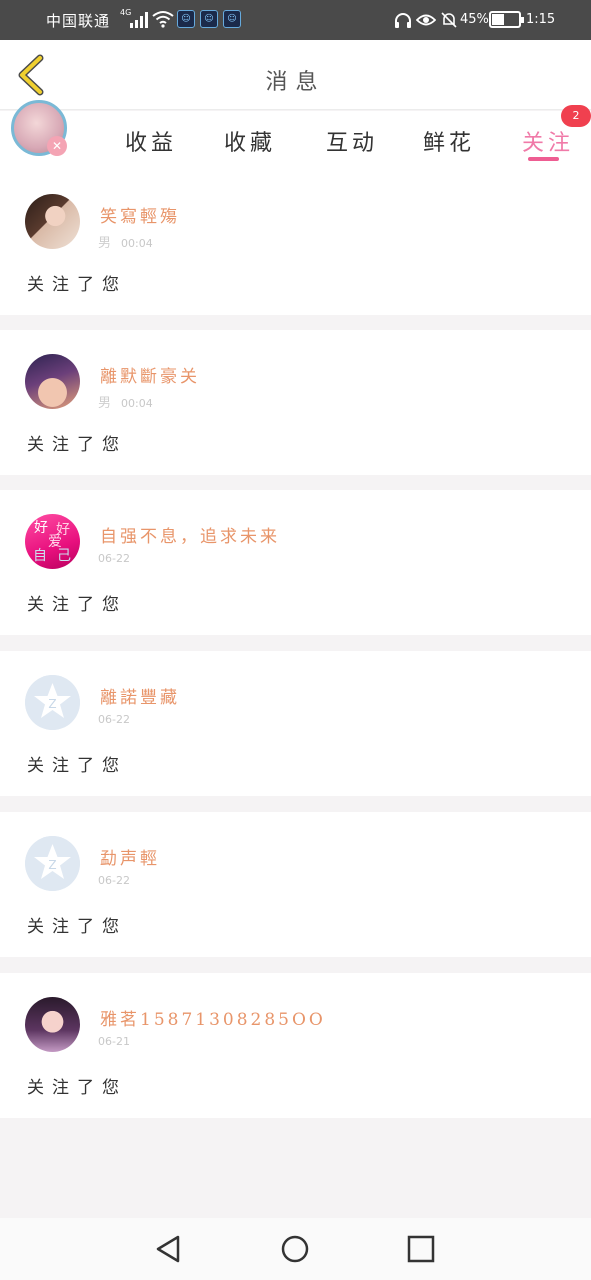 The width and height of the screenshot is (591, 1280). What do you see at coordinates (151, 141) in the screenshot?
I see `tab-earnings: 收益` at bounding box center [151, 141].